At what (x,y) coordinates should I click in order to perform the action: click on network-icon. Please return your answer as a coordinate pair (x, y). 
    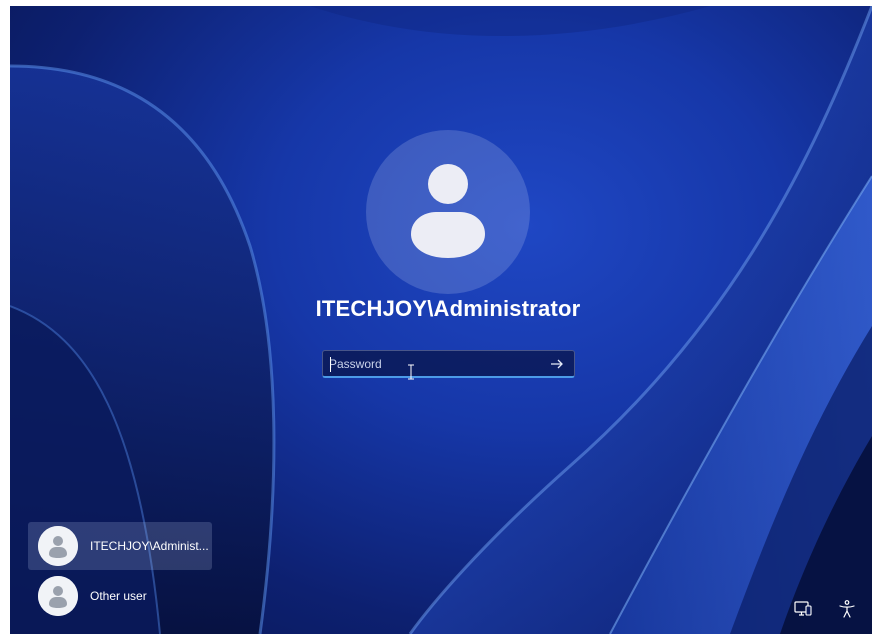
    Looking at the image, I should click on (803, 609).